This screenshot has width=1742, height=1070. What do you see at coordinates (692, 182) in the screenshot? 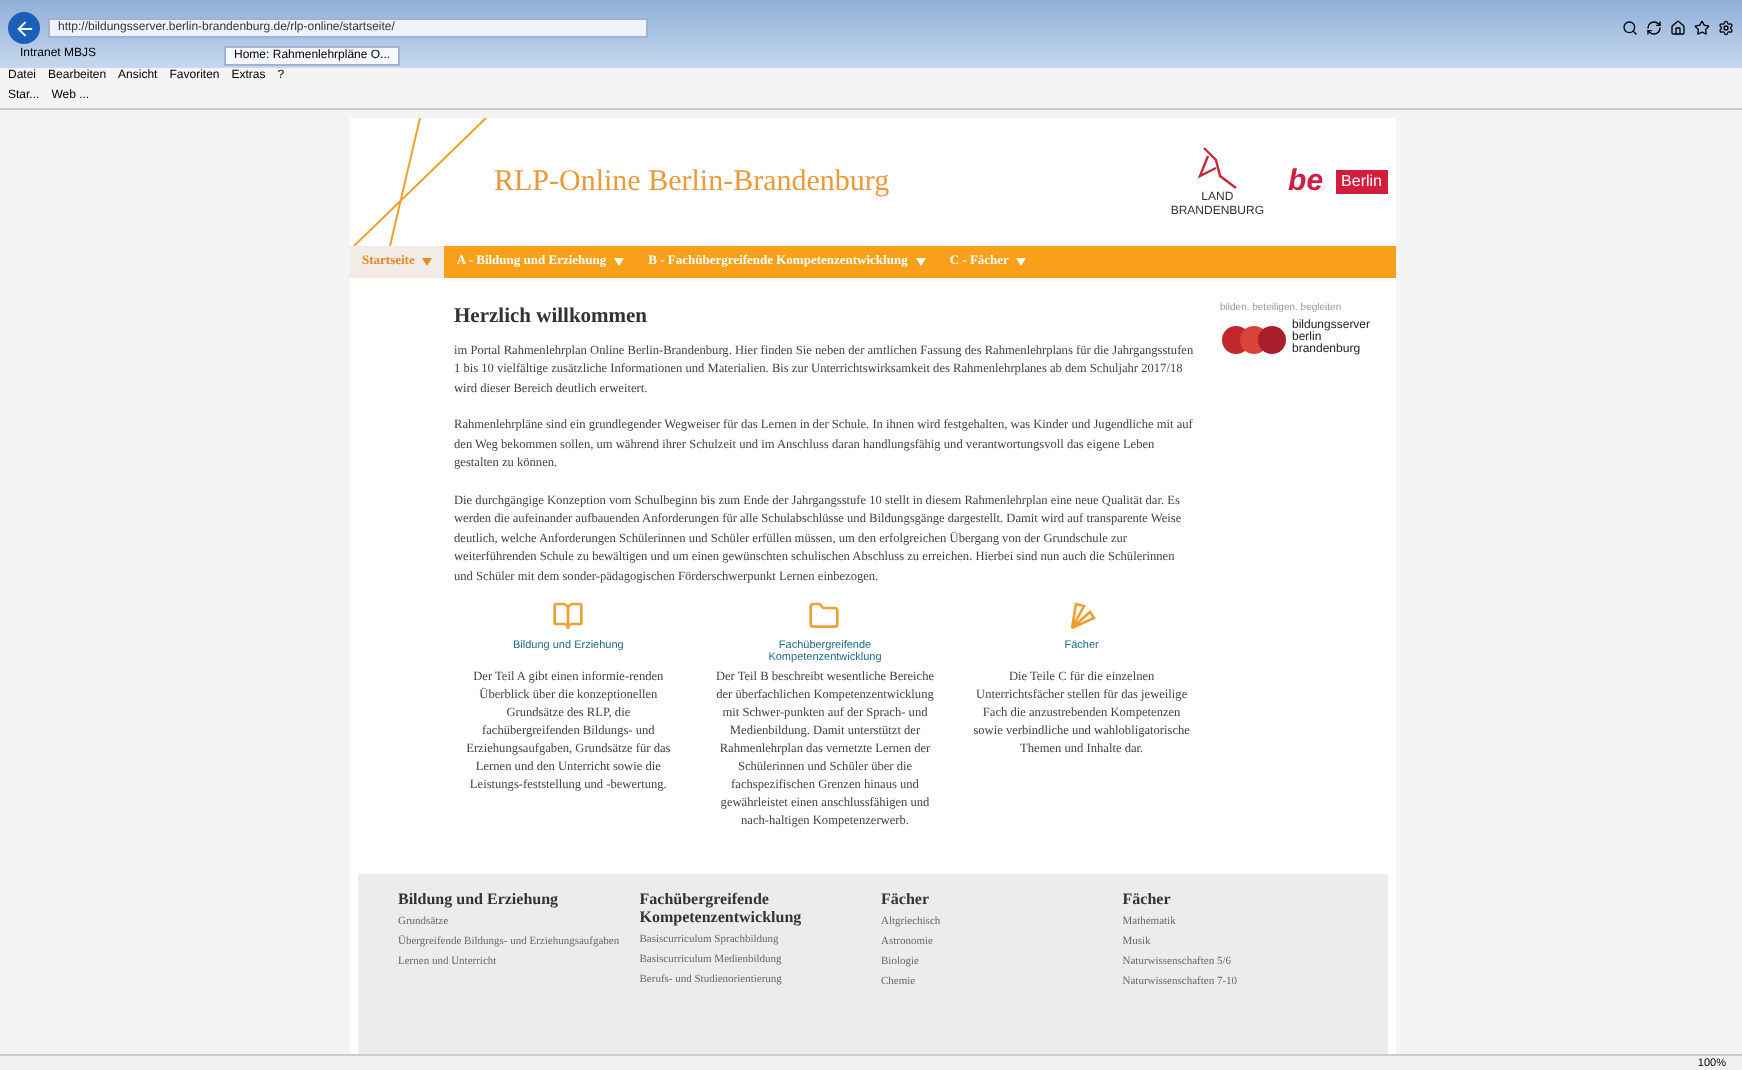
I see `site-title: RLP-Online Berlin-Brandenburg` at bounding box center [692, 182].